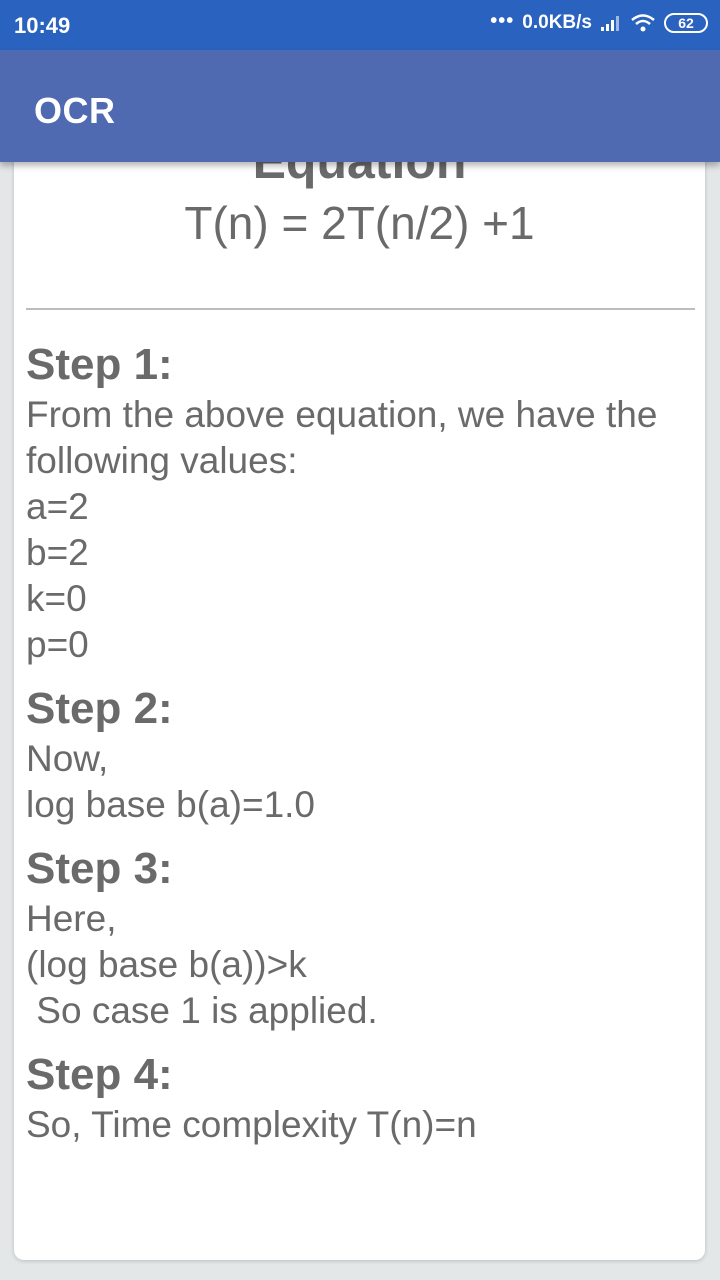  Describe the element at coordinates (71, 918) in the screenshot. I see `step-line: Here,` at that location.